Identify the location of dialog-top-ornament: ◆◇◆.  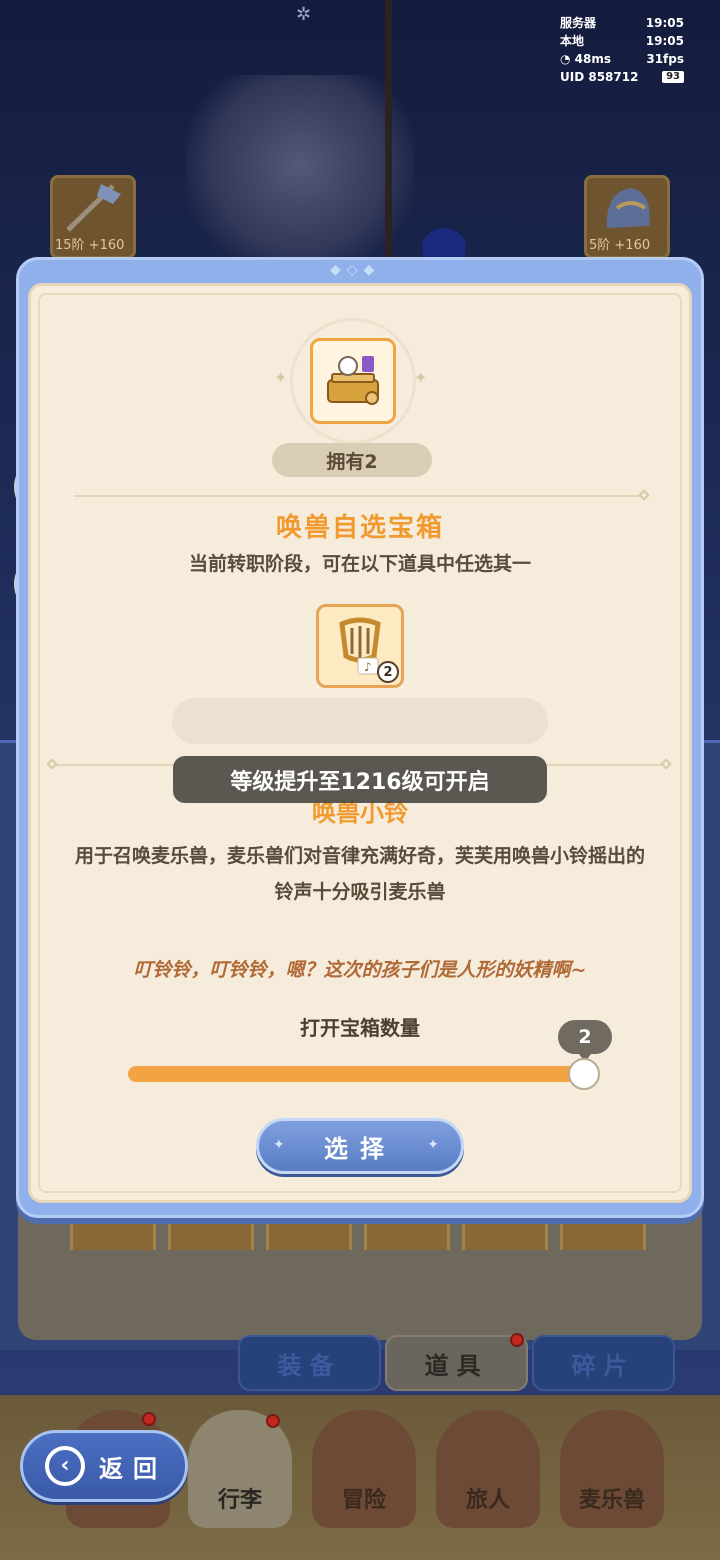
(355, 270).